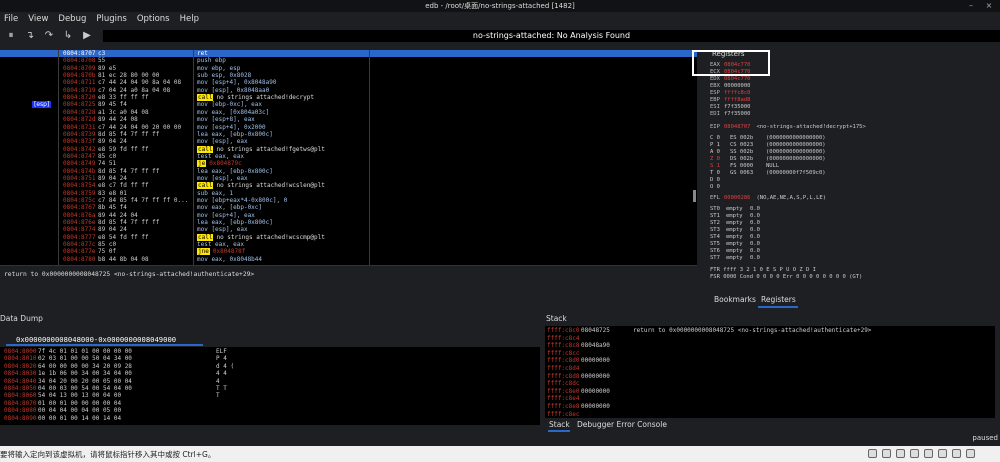 Image resolution: width=1000 pixels, height=462 pixels. Describe the element at coordinates (730, 100) in the screenshot. I see `register-row: EBP ffff8ad8` at that location.